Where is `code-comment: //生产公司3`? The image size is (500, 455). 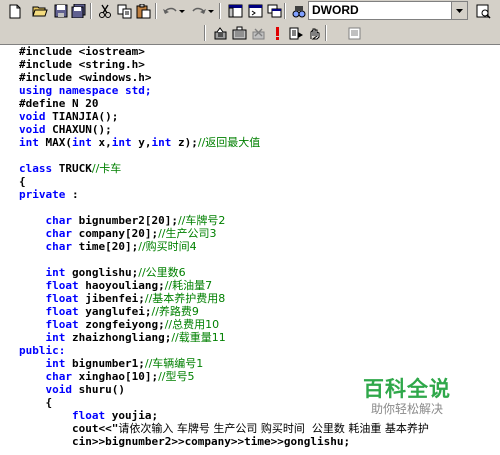
code-comment: //生产公司3 is located at coordinates (187, 233).